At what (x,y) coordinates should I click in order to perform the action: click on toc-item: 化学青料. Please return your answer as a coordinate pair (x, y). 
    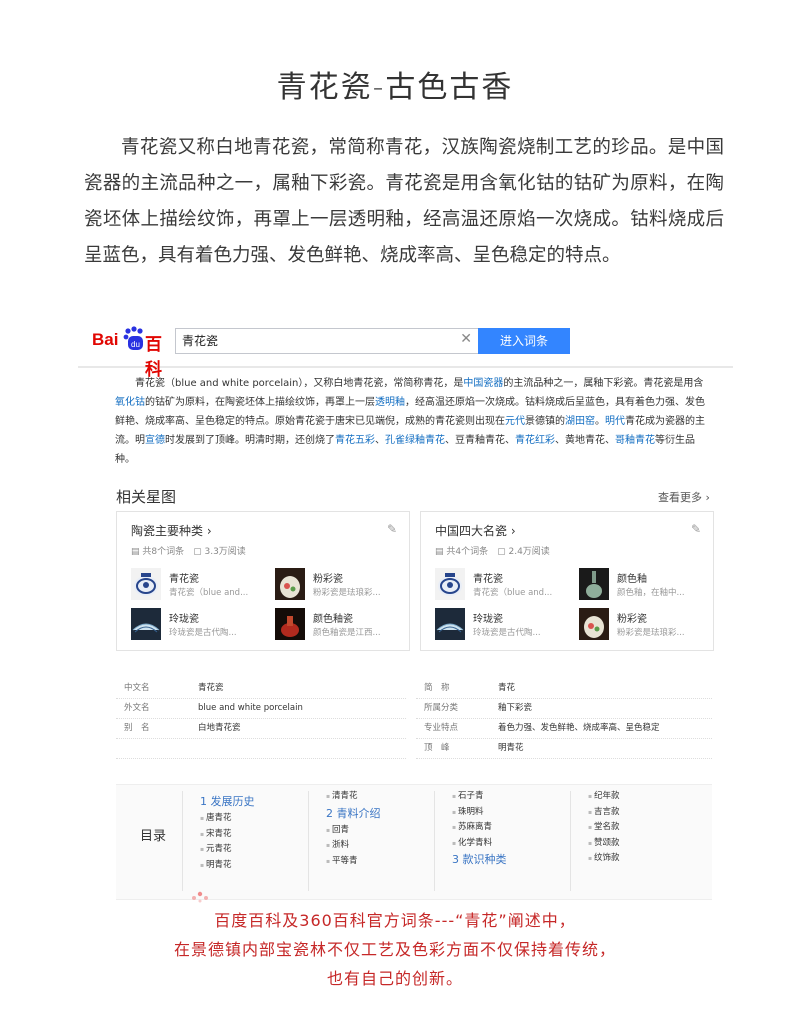
    Looking at the image, I should click on (479, 844).